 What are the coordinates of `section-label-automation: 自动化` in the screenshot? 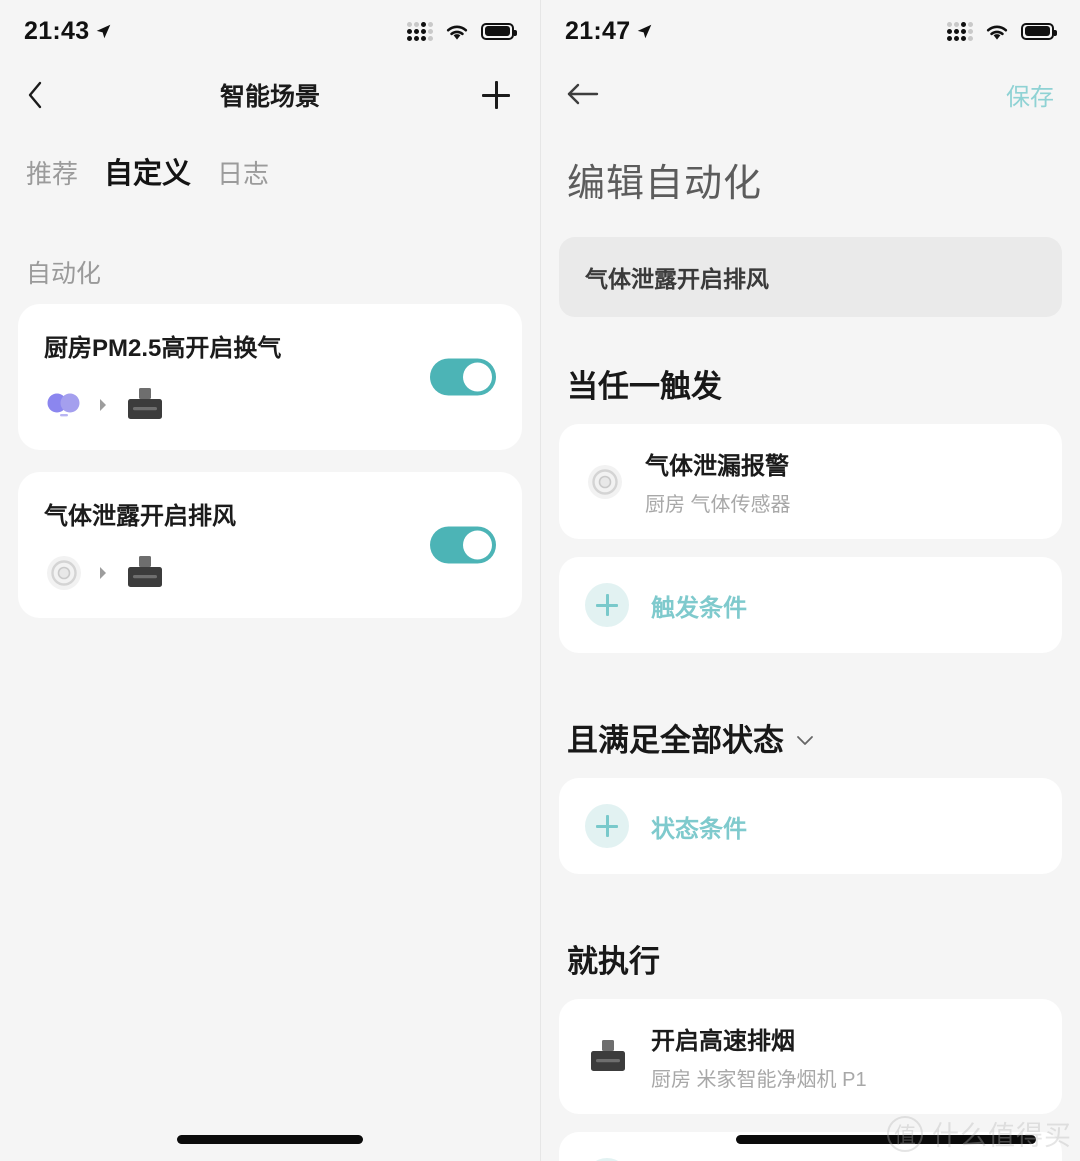 It's located at (64, 274).